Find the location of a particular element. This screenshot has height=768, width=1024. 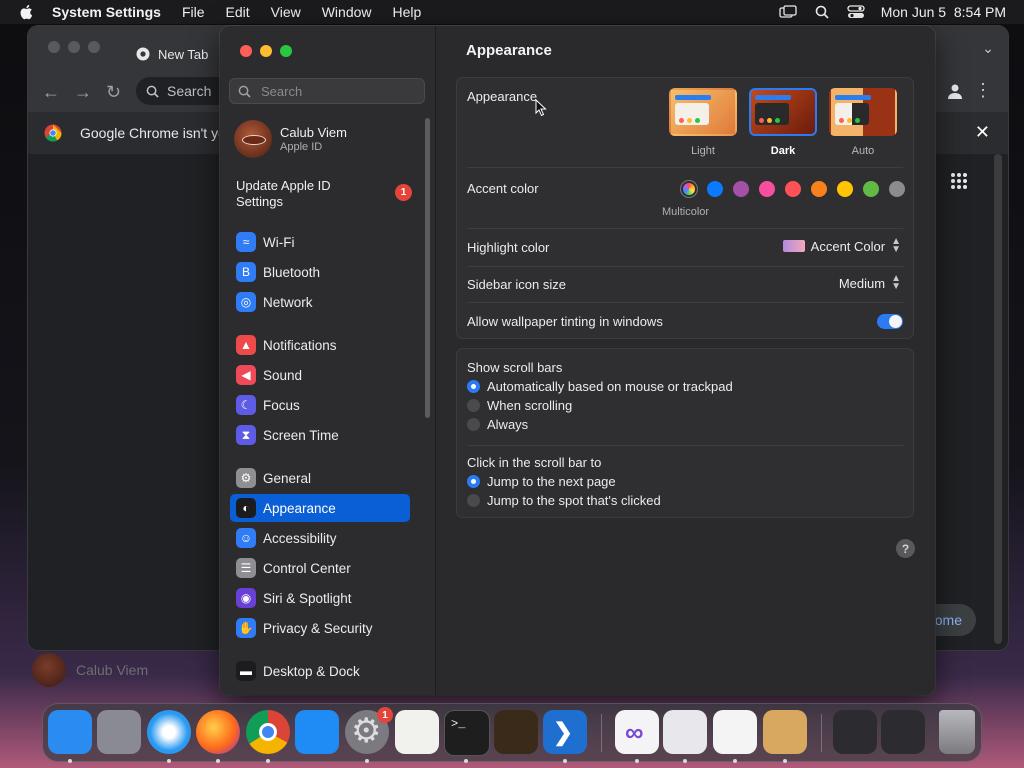

firefox-icon is located at coordinates (218, 732).